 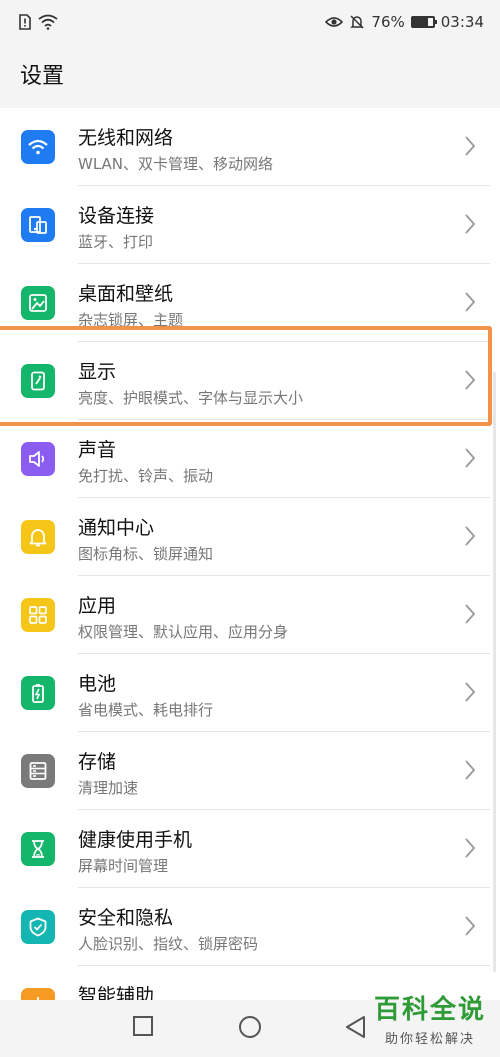 What do you see at coordinates (38, 994) in the screenshot?
I see `smart-assist-icon` at bounding box center [38, 994].